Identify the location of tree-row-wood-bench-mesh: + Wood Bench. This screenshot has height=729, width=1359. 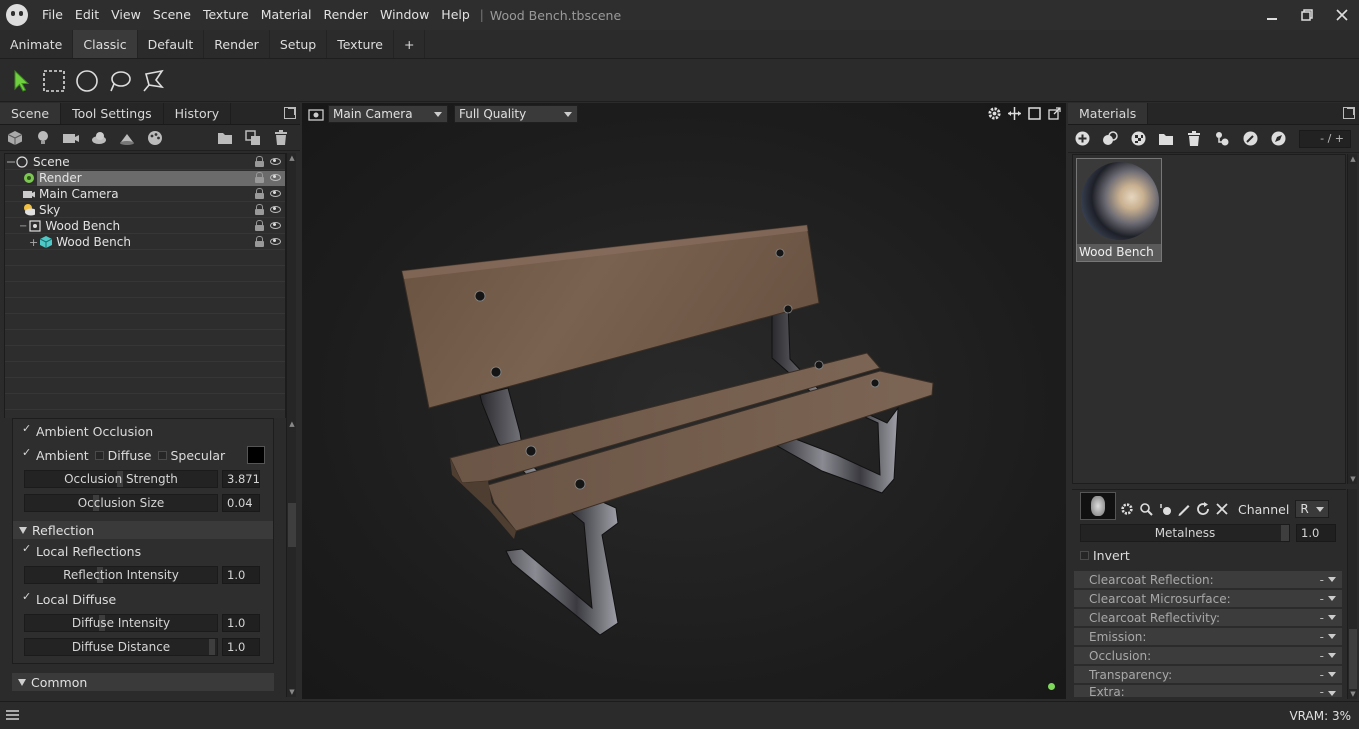
(145, 242).